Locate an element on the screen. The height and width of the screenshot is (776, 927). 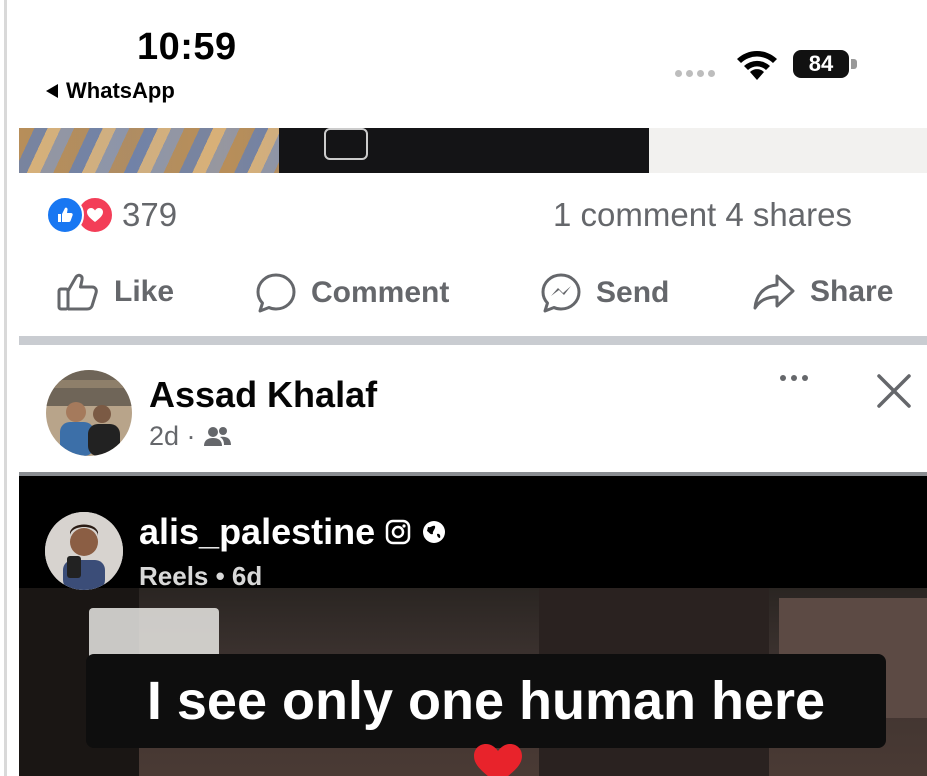
back-to-app-link: WhatsApp is located at coordinates (110, 91).